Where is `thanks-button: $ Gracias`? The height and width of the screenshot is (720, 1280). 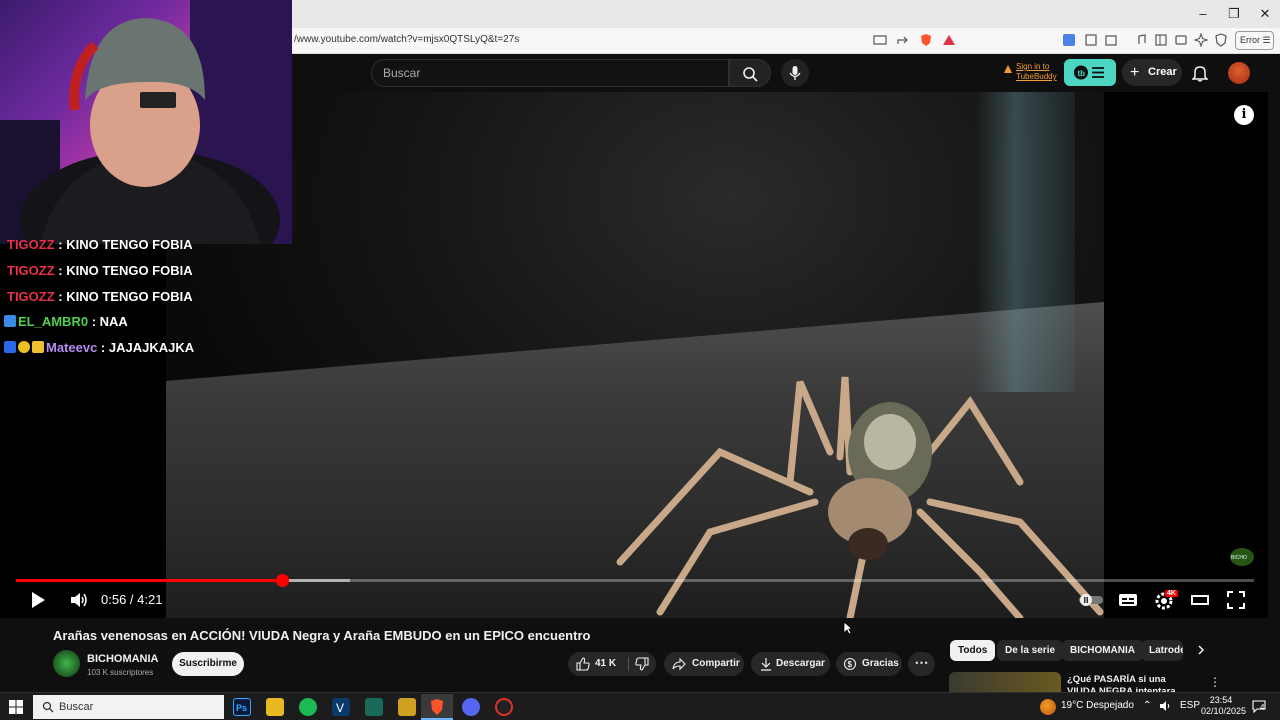 thanks-button: $ Gracias is located at coordinates (869, 664).